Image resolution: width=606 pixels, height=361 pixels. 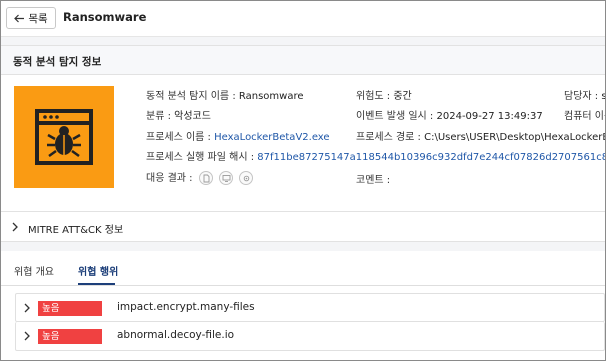 What do you see at coordinates (205, 178) in the screenshot?
I see `document-icon` at bounding box center [205, 178].